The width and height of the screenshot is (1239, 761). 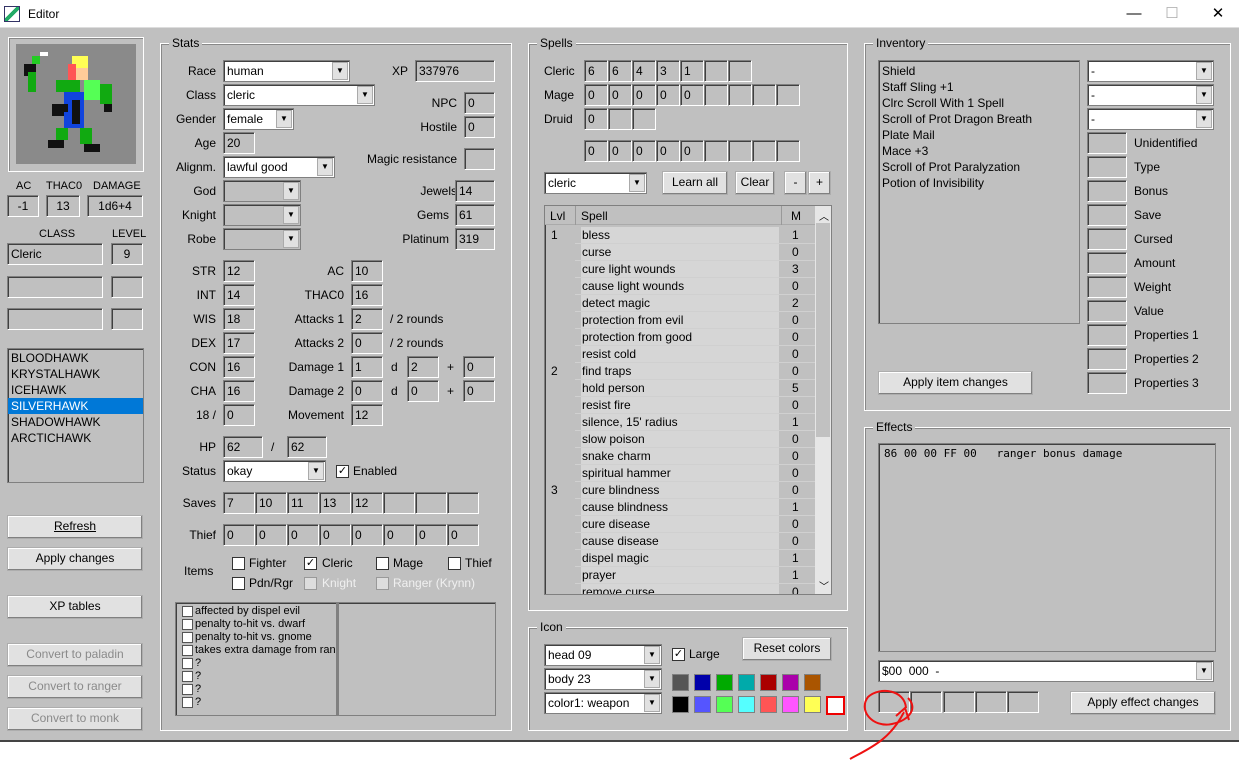 What do you see at coordinates (979, 135) in the screenshot?
I see `inventory-item: Plate Mail` at bounding box center [979, 135].